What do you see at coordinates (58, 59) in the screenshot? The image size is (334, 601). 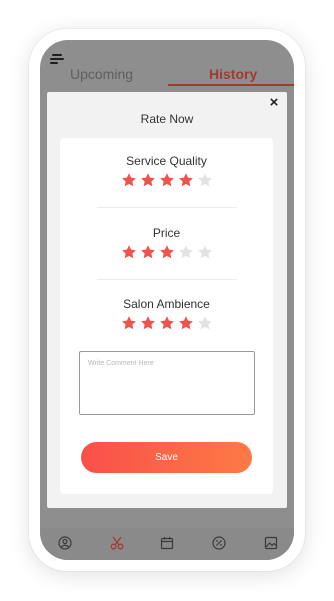 I see `hamburger-icon` at bounding box center [58, 59].